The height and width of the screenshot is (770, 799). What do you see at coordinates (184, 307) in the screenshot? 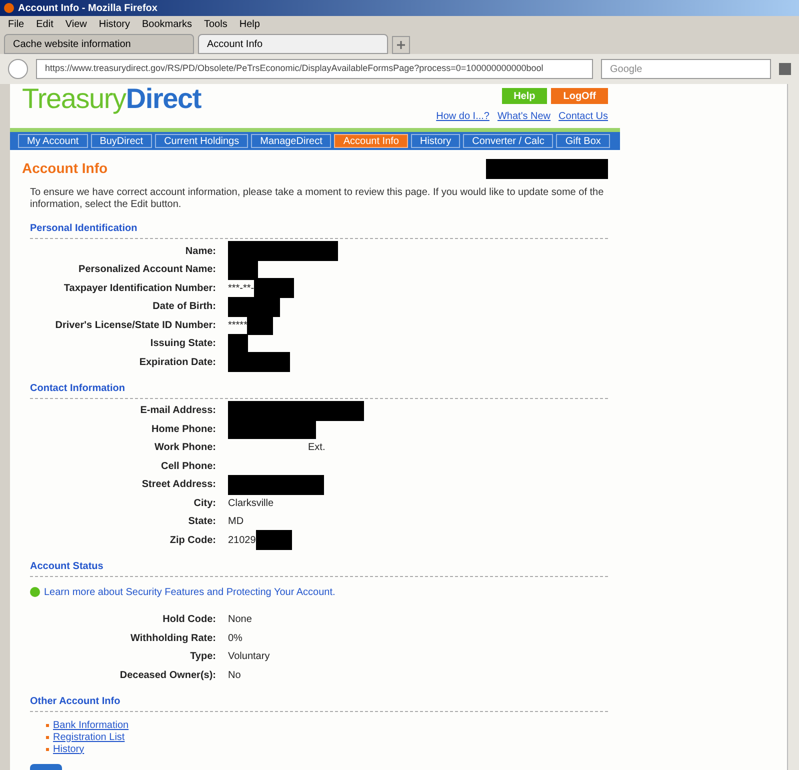
I see `field-label: Date of Birth:` at bounding box center [184, 307].